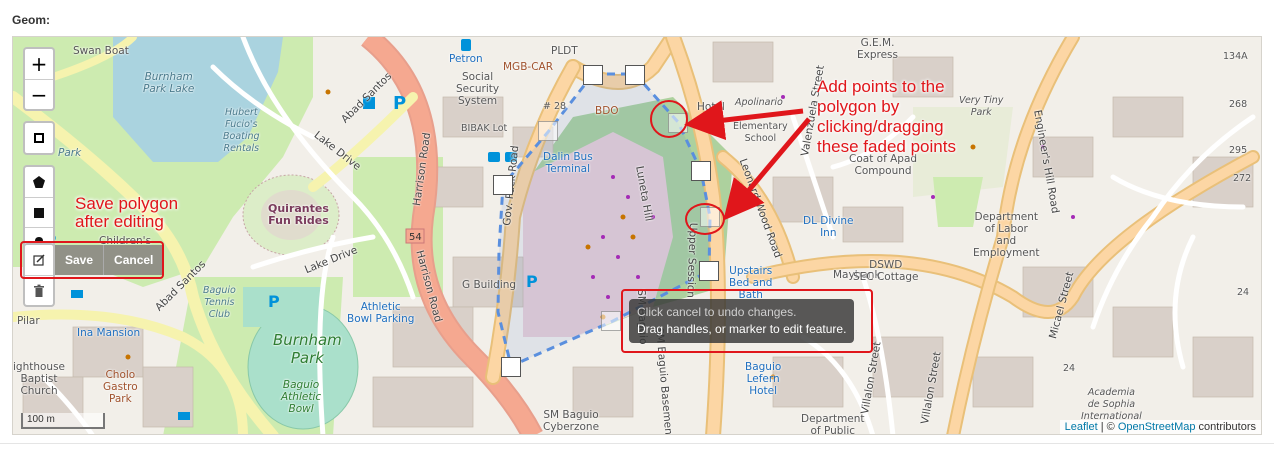 The image size is (1274, 459). What do you see at coordinates (637, 443) in the screenshot?
I see `form-divider` at bounding box center [637, 443].